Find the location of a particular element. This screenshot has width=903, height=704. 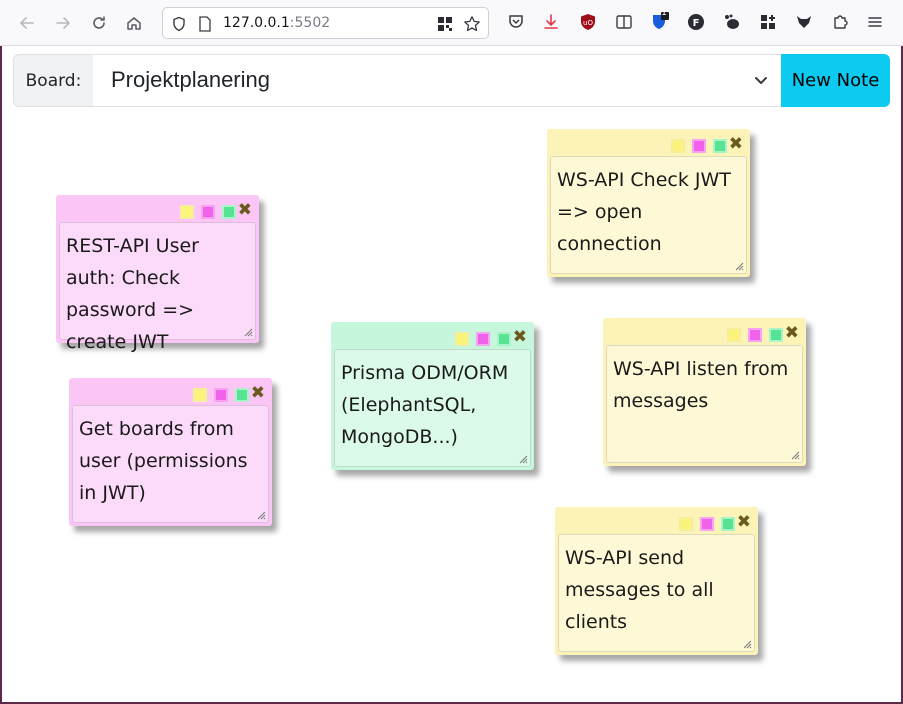

note-textarea: WS-API listen from messages is located at coordinates (704, 404).